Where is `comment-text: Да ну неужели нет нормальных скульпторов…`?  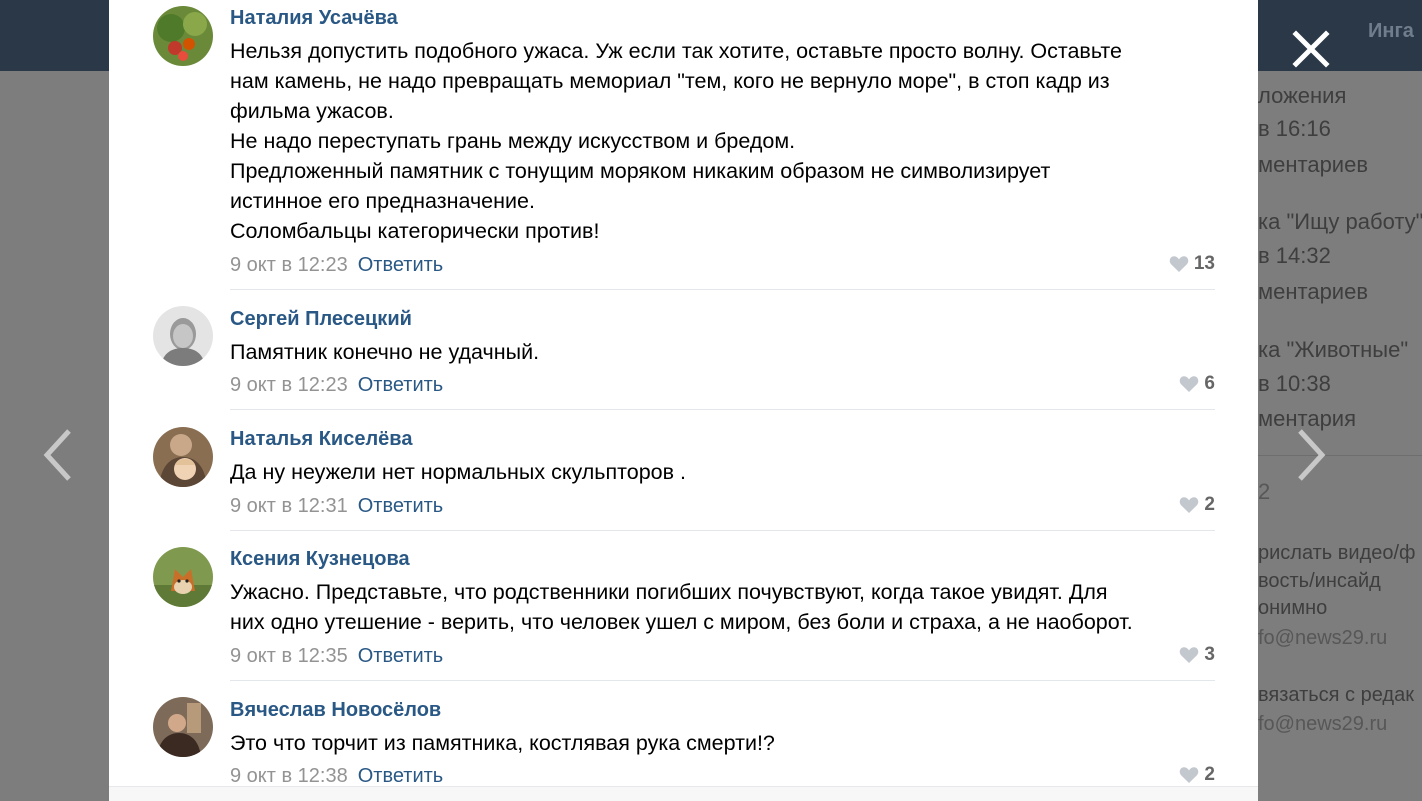
comment-text: Да ну неужели нет нормальных скульпторов… is located at coordinates (458, 472).